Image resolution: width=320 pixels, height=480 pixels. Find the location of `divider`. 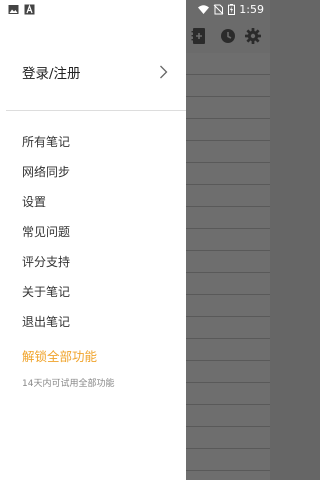

divider is located at coordinates (96, 110).